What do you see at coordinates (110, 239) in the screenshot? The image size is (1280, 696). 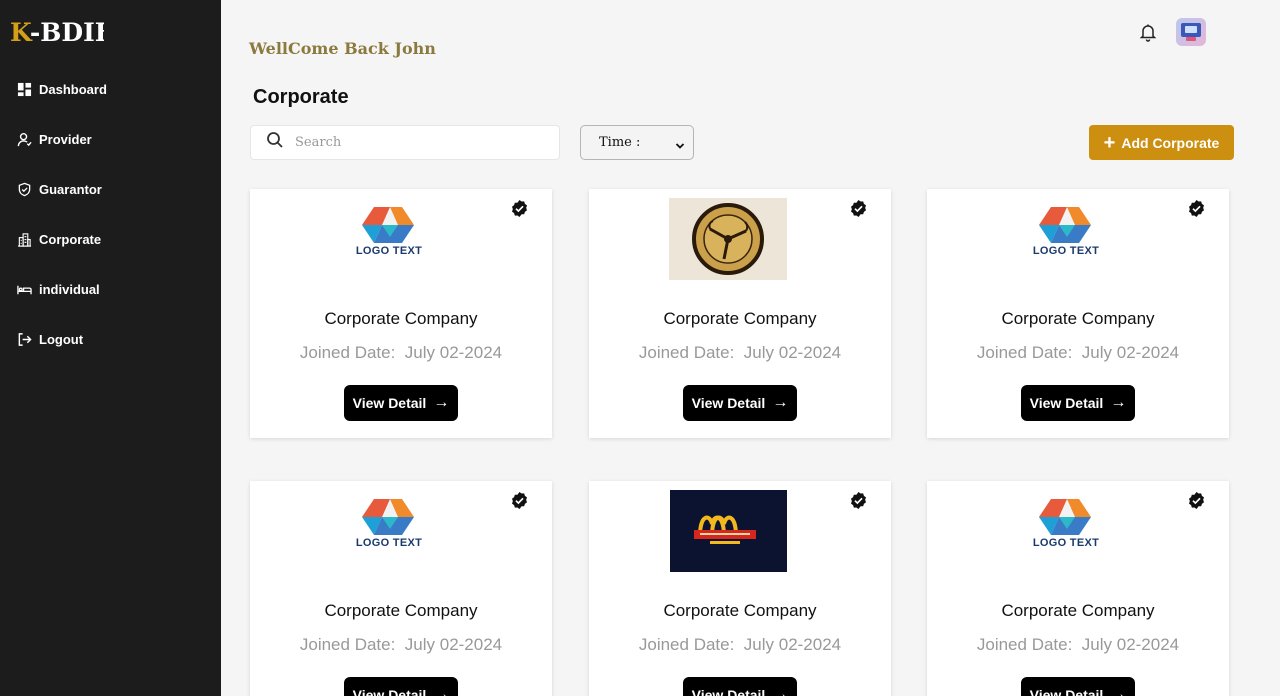 I see `sidebar-item-corporate: Corporate` at bounding box center [110, 239].